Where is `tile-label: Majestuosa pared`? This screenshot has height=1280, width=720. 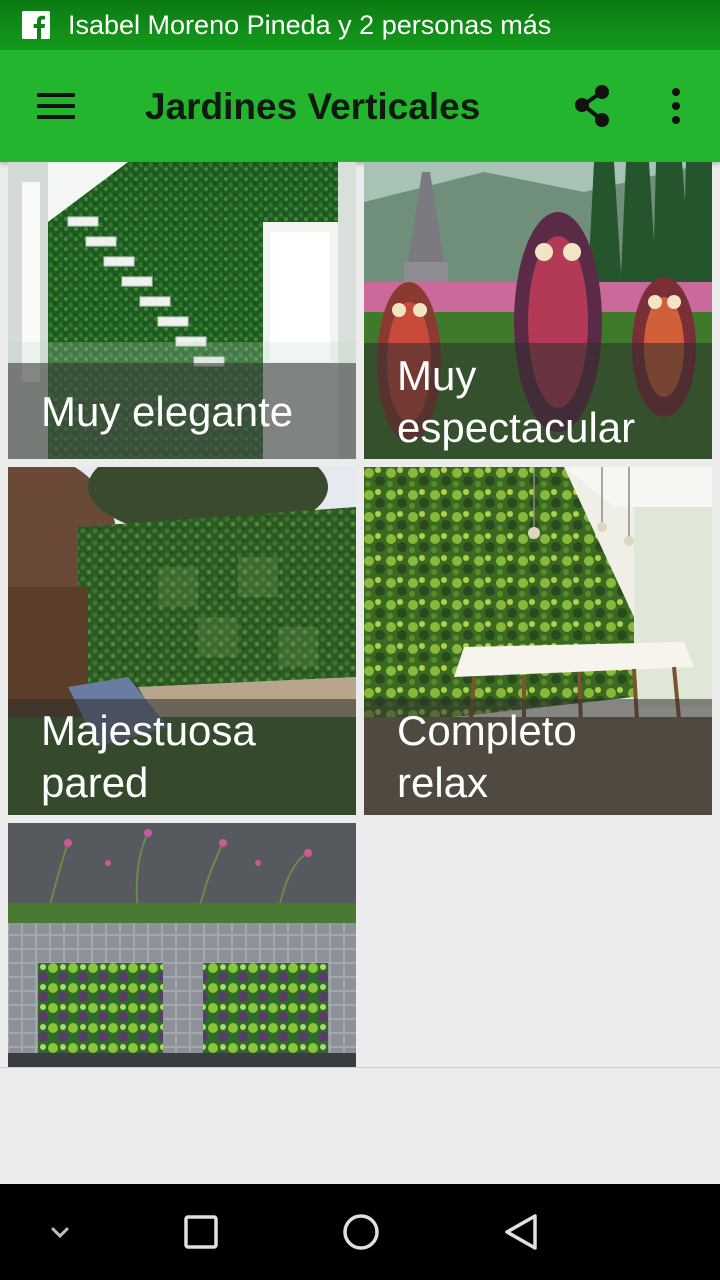
tile-label: Majestuosa pared is located at coordinates (148, 756).